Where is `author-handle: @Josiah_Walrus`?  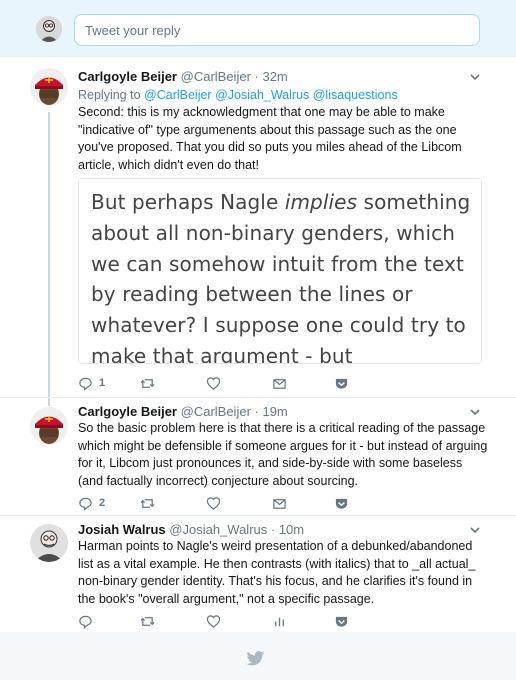 author-handle: @Josiah_Walrus is located at coordinates (218, 529).